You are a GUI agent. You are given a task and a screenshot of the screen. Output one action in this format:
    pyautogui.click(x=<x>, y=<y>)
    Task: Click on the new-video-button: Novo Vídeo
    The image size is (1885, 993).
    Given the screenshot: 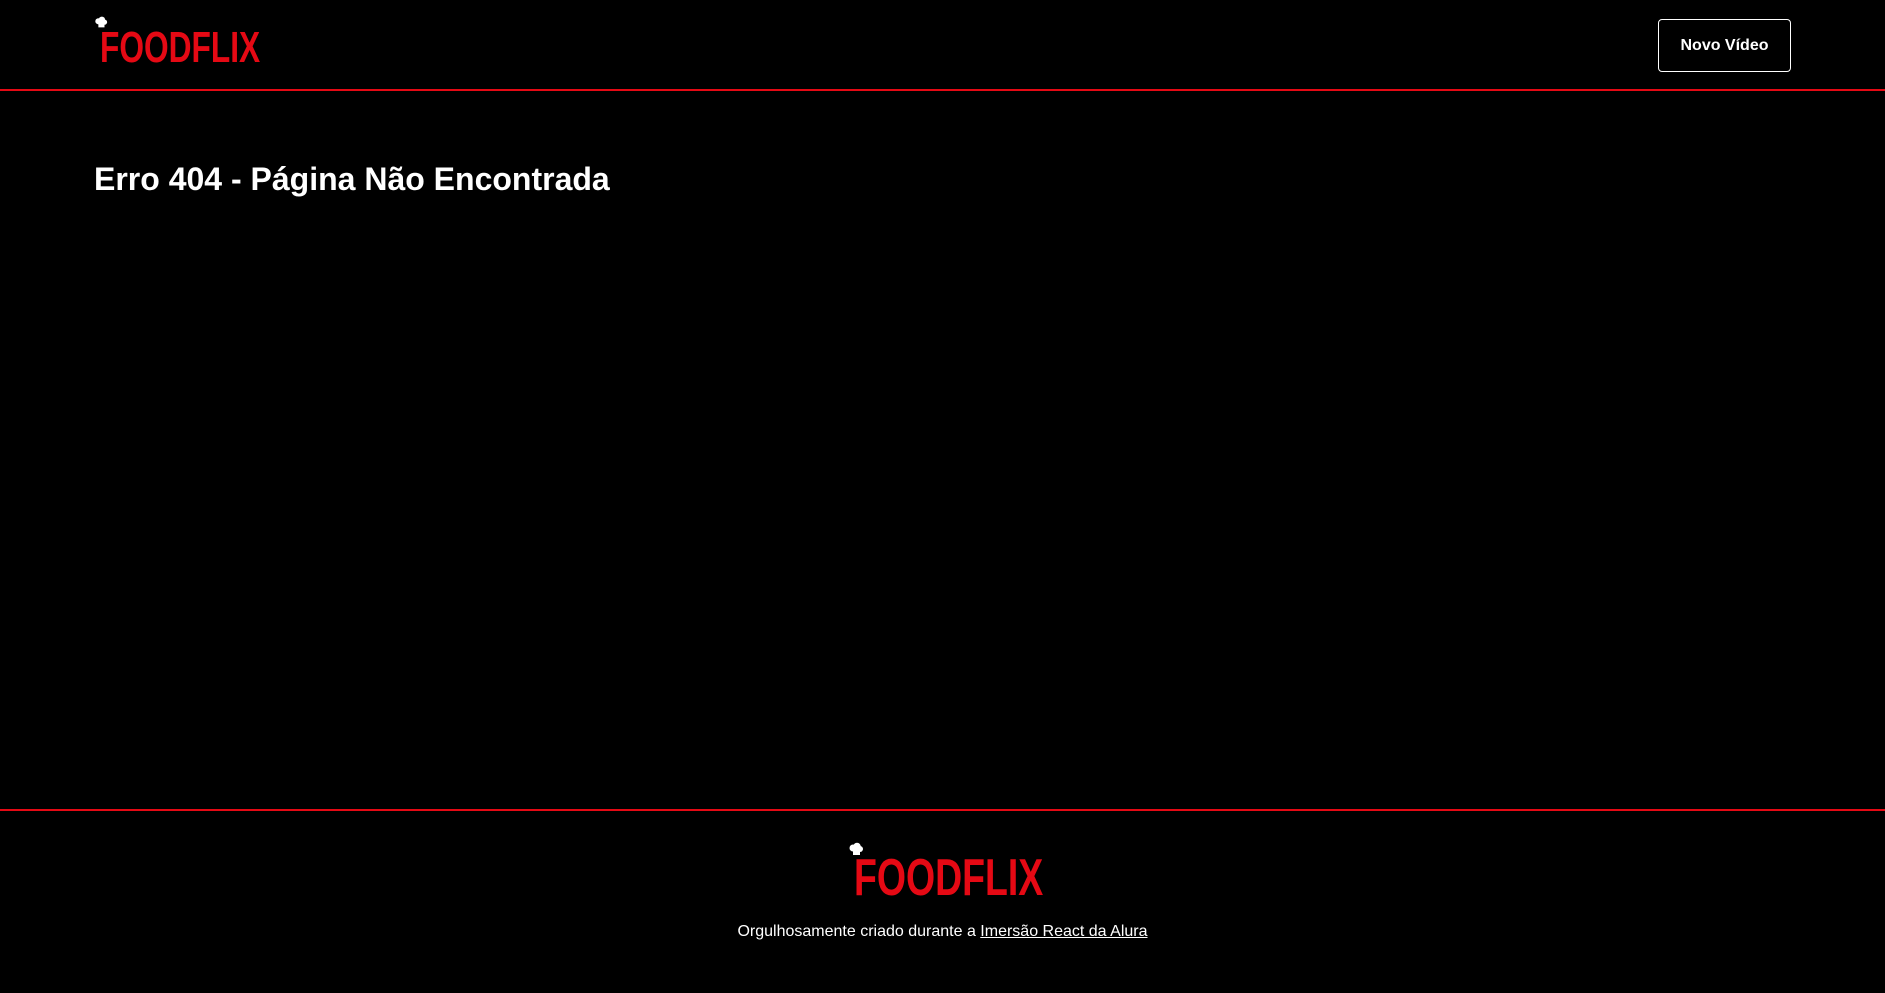 What is the action you would take?
    pyautogui.click(x=1724, y=45)
    